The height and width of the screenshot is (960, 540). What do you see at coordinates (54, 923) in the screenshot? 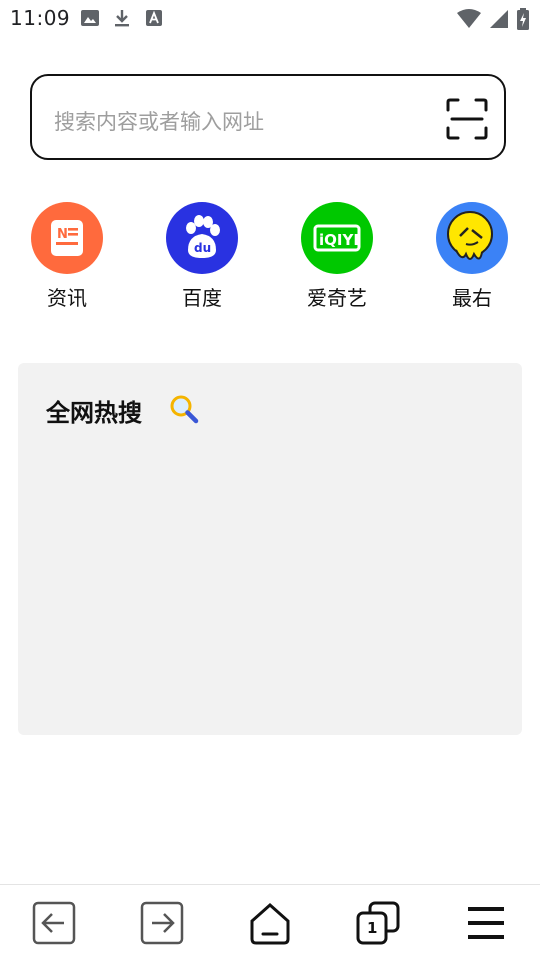
I see `back-icon` at bounding box center [54, 923].